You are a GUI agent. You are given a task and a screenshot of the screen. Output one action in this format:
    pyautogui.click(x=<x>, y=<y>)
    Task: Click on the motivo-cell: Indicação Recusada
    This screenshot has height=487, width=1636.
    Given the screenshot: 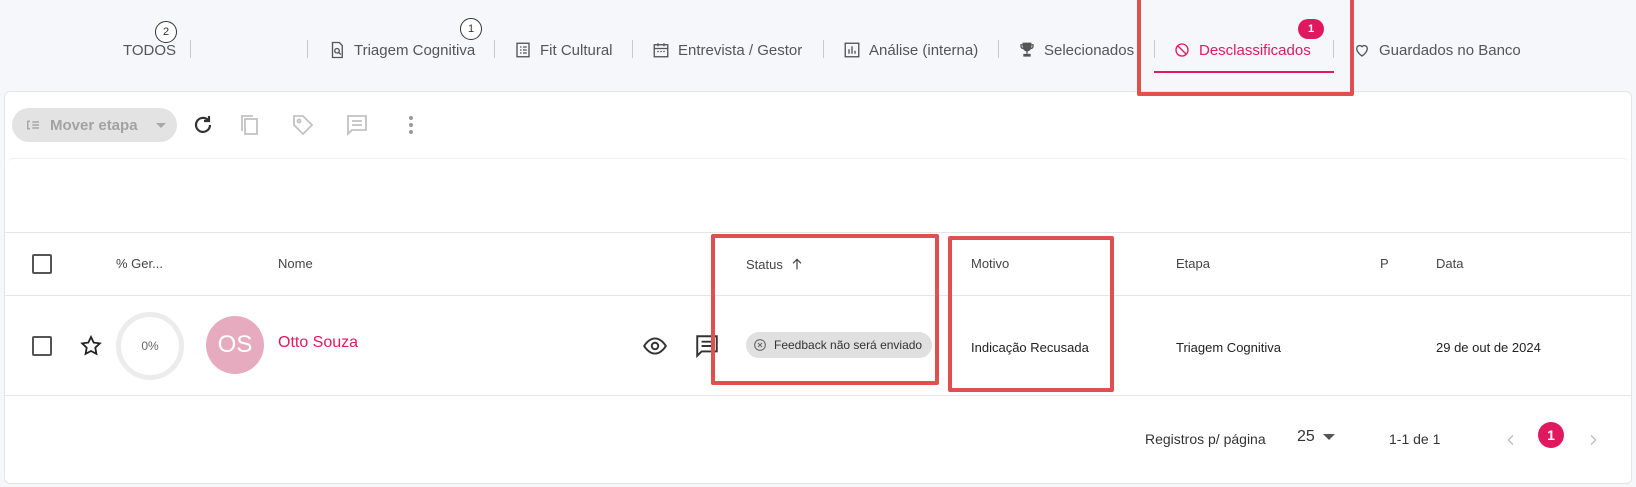 What is the action you would take?
    pyautogui.click(x=1030, y=347)
    